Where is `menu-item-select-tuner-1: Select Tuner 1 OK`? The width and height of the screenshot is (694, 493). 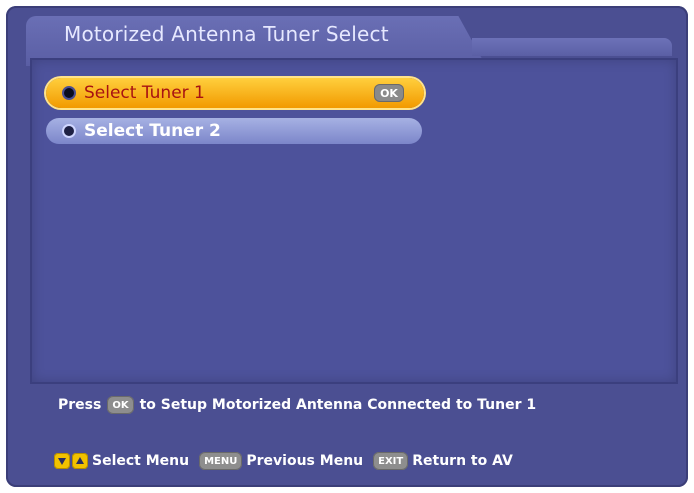 menu-item-select-tuner-1: Select Tuner 1 OK is located at coordinates (235, 93).